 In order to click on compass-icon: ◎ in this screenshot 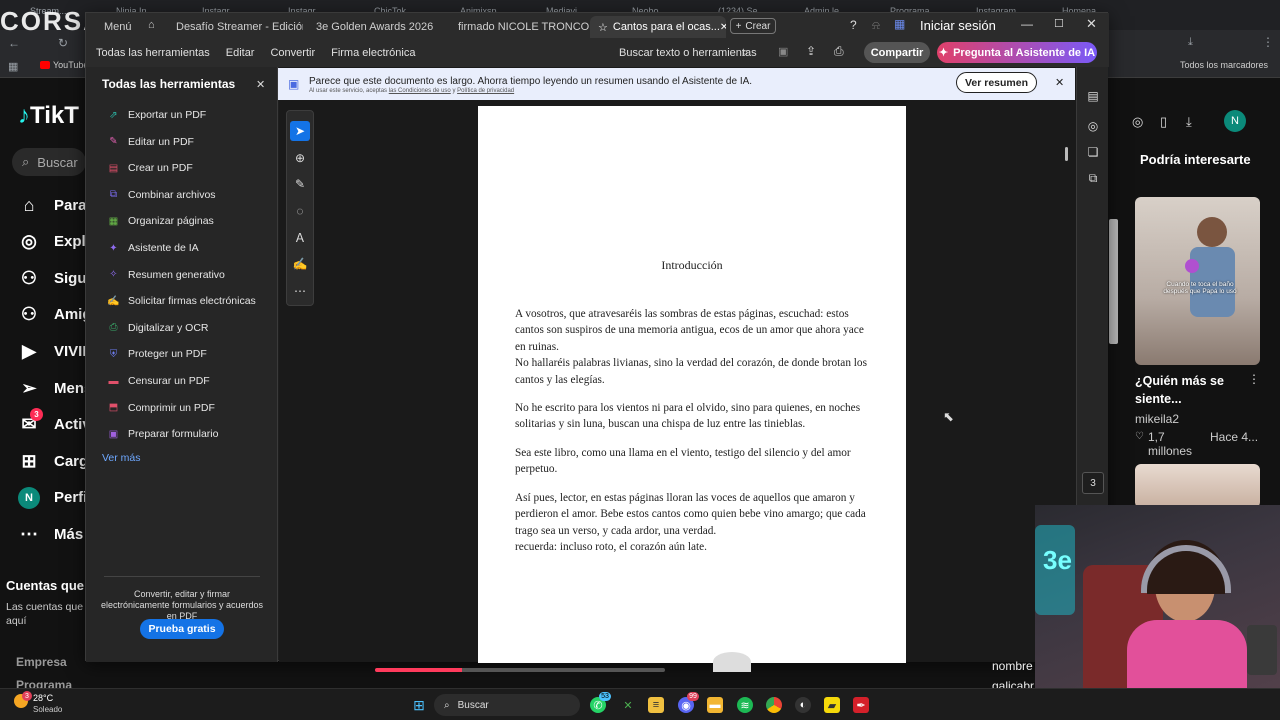, I will do `click(1137, 122)`.